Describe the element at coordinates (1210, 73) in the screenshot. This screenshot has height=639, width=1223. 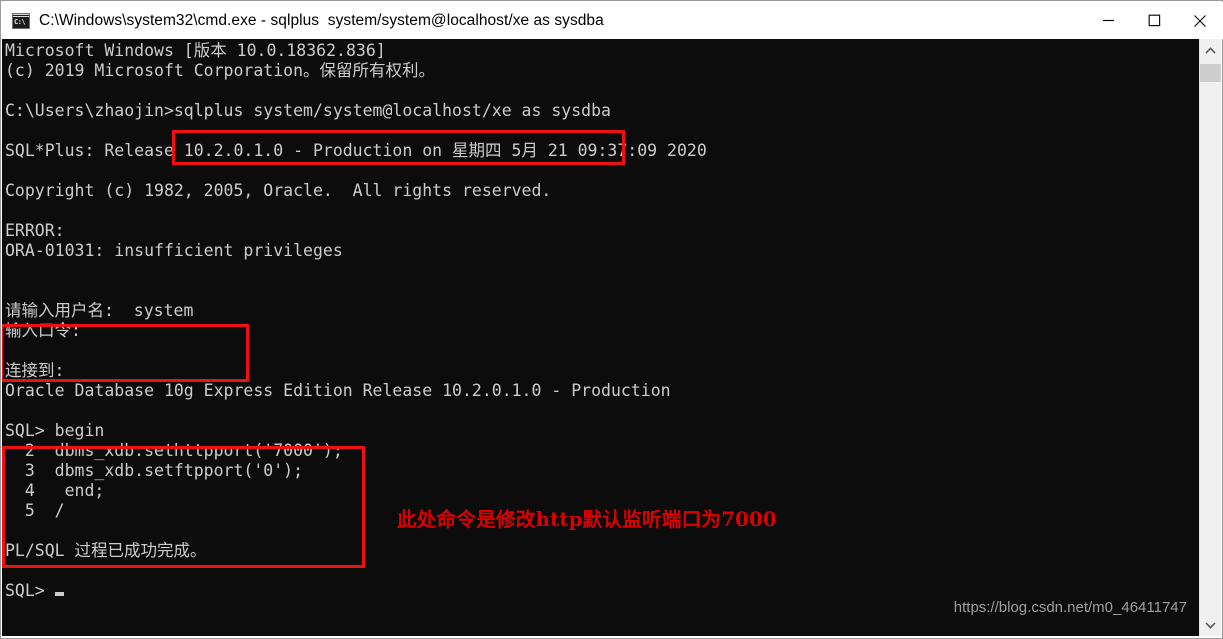
I see `scrollbar-thumb` at that location.